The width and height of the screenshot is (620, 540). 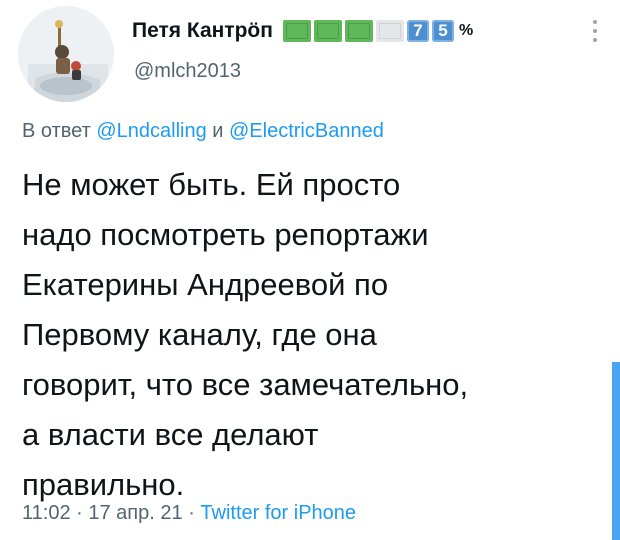 What do you see at coordinates (170, 434) in the screenshot?
I see `tweet-line: а власти все делают` at bounding box center [170, 434].